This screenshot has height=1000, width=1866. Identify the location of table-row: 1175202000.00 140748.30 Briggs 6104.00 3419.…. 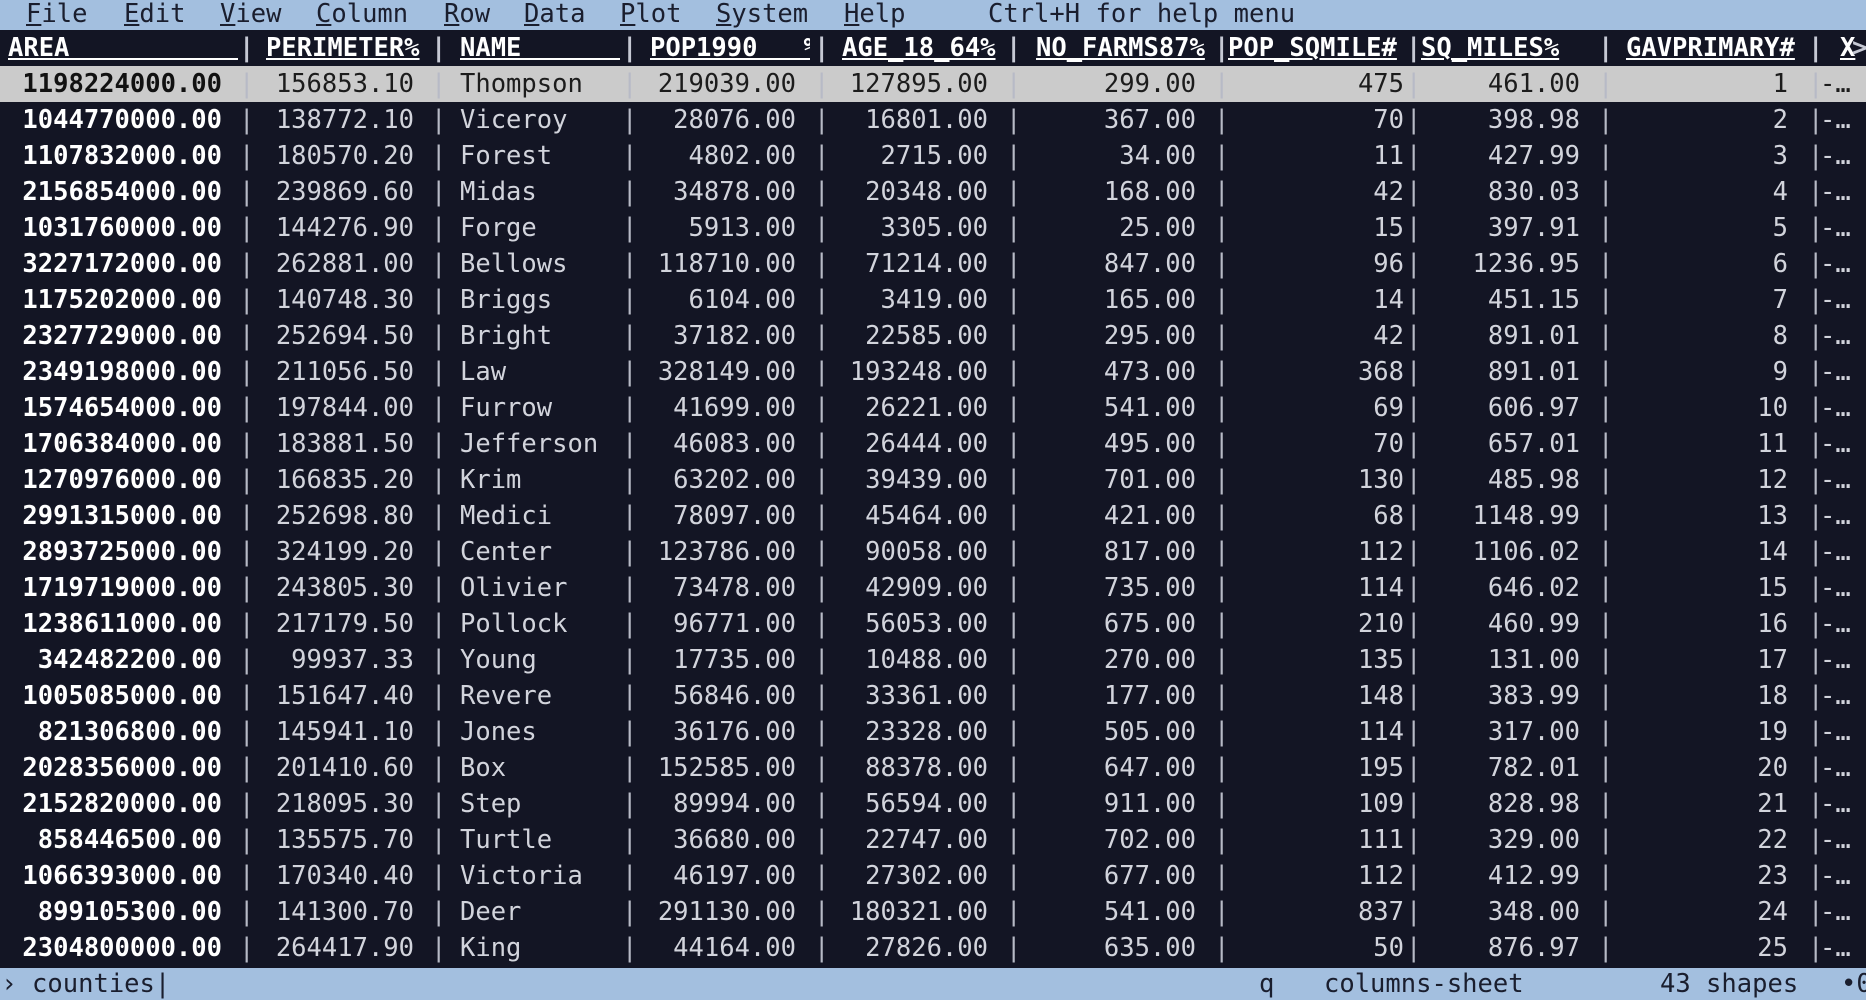
(933, 300).